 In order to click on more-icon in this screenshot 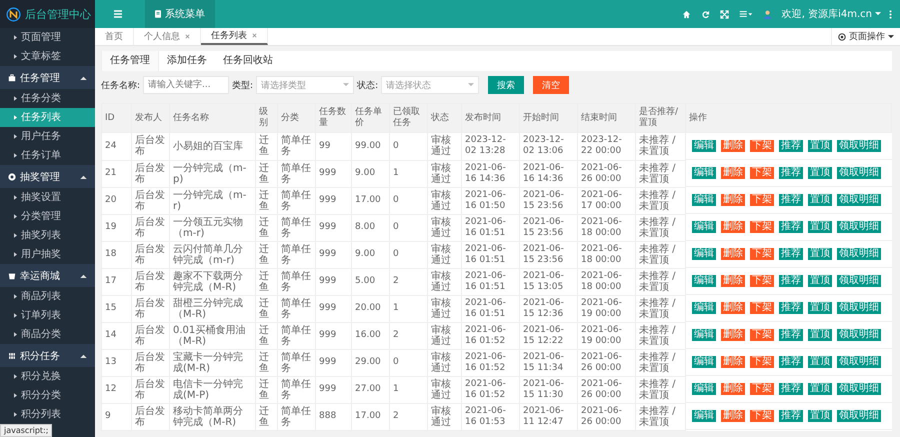, I will do `click(890, 14)`.